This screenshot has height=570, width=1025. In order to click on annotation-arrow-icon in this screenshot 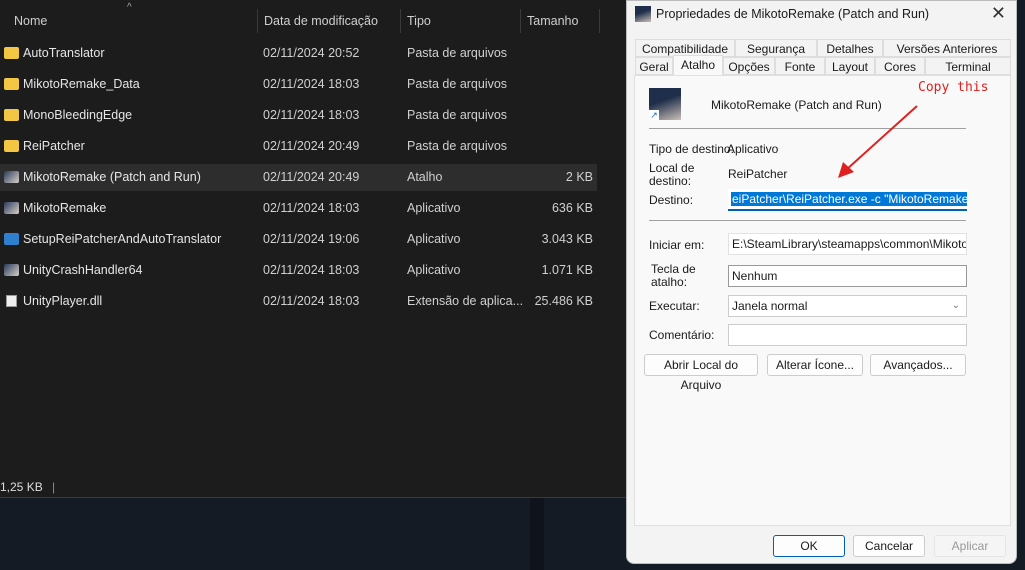, I will do `click(878, 141)`.